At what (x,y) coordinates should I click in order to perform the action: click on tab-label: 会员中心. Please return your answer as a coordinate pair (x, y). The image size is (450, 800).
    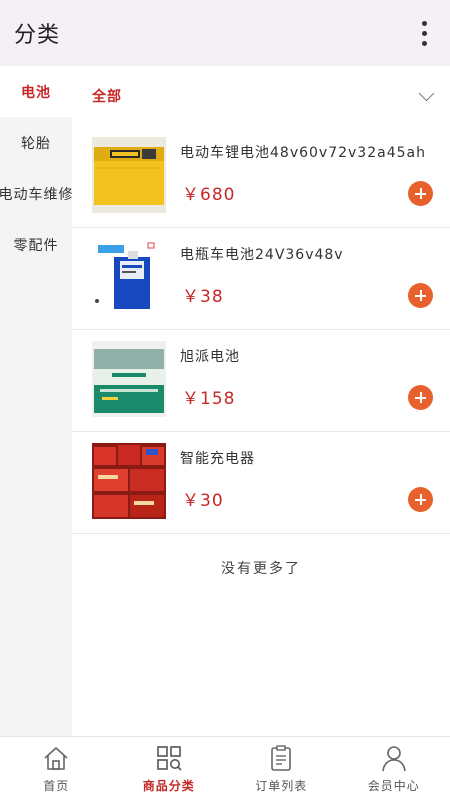
    Looking at the image, I should click on (393, 786).